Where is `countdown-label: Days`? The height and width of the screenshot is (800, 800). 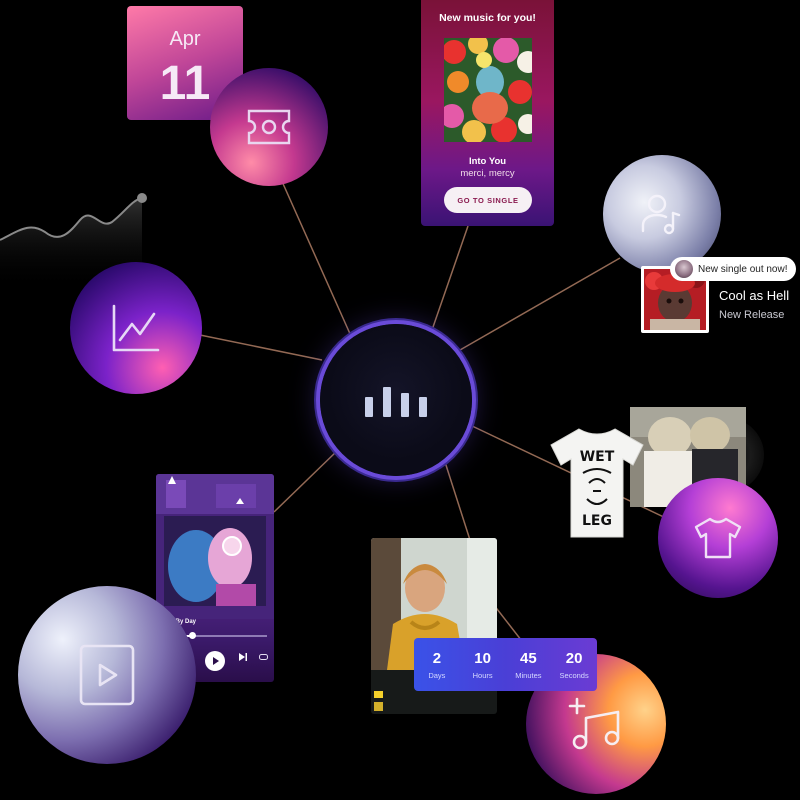
countdown-label: Days is located at coordinates (437, 675).